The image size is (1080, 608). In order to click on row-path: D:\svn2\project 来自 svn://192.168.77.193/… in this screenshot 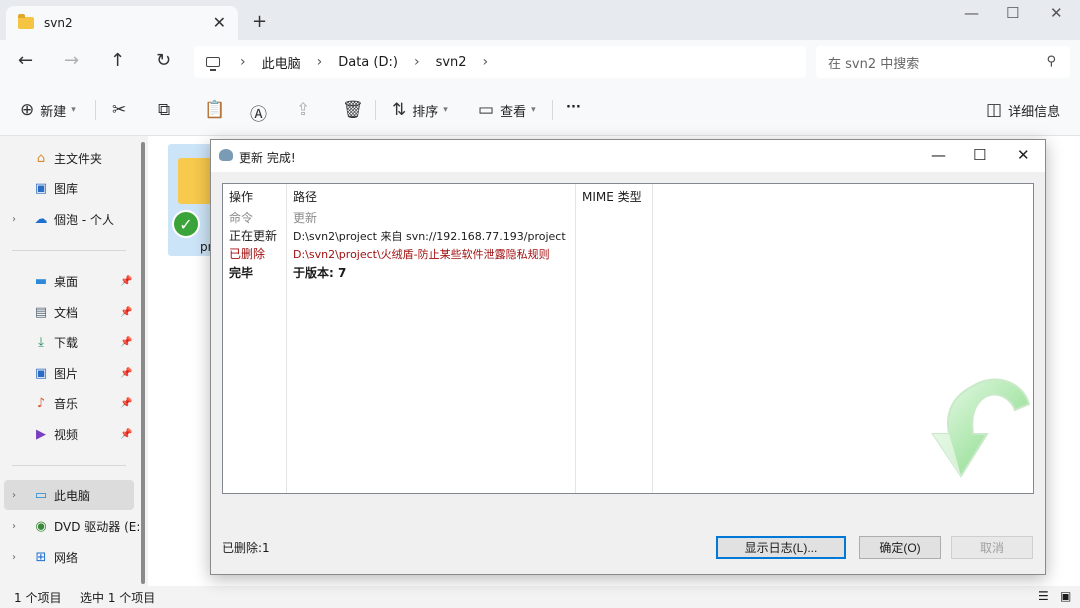, I will do `click(429, 236)`.